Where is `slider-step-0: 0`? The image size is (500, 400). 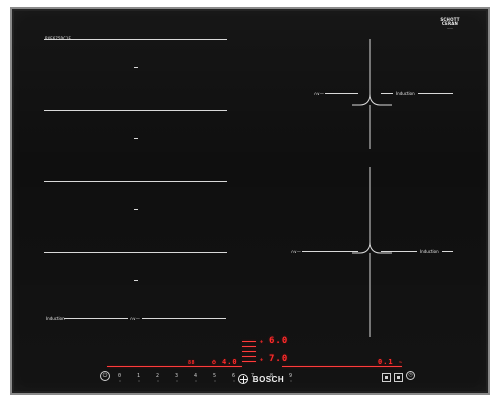 slider-step-0: 0 is located at coordinates (119, 377).